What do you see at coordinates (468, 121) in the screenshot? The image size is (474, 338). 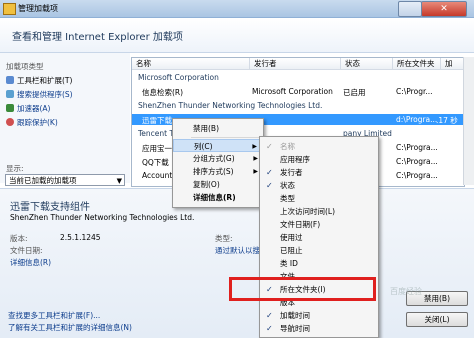 I see `list-scrollbar` at bounding box center [468, 121].